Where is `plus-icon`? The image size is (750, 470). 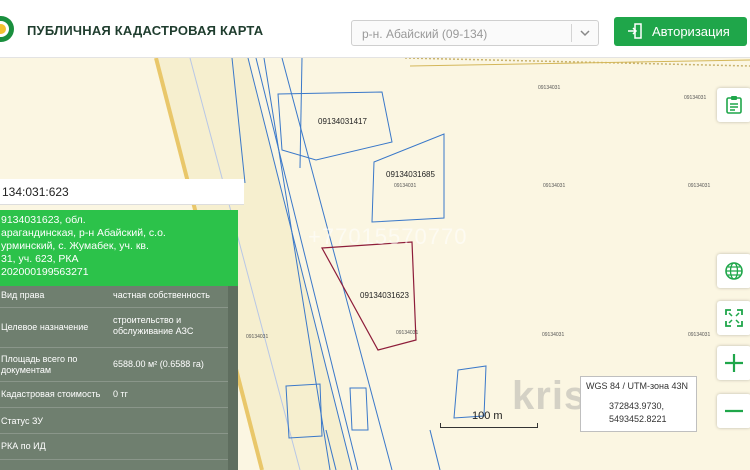 plus-icon is located at coordinates (734, 363).